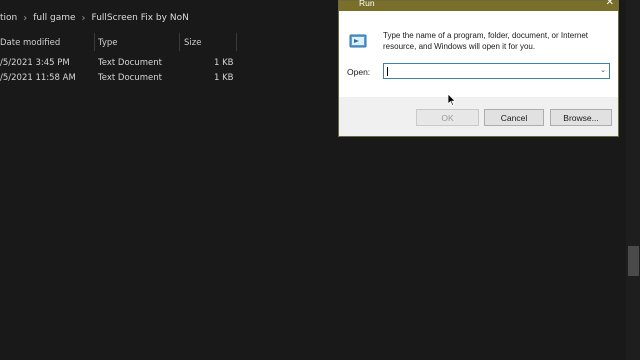 Image resolution: width=640 pixels, height=360 pixels. What do you see at coordinates (633, 261) in the screenshot?
I see `scrollbar-thumb` at bounding box center [633, 261].